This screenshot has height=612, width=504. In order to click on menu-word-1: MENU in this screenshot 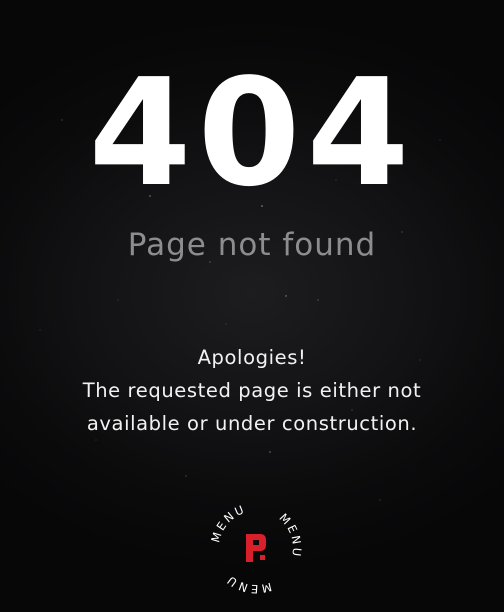, I will do `click(228, 523)`.